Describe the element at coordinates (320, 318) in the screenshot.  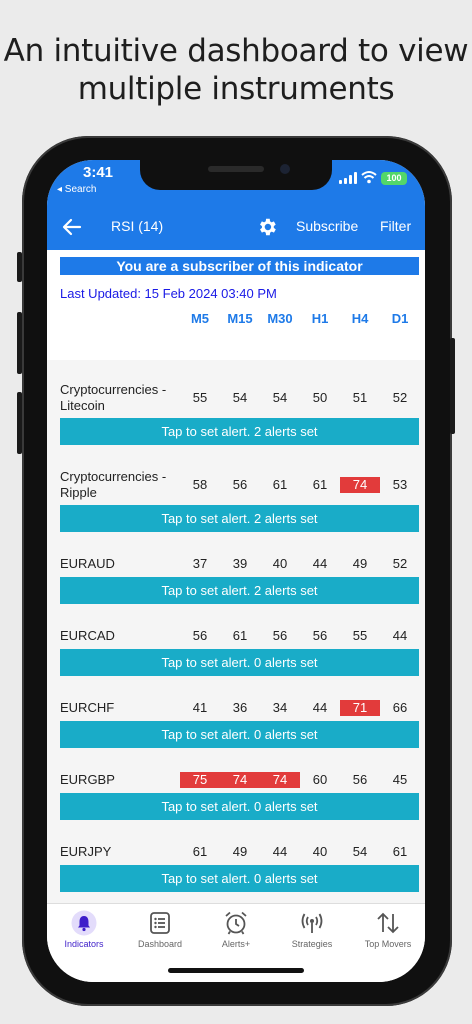
I see `timeframe-header-h1: H1` at that location.